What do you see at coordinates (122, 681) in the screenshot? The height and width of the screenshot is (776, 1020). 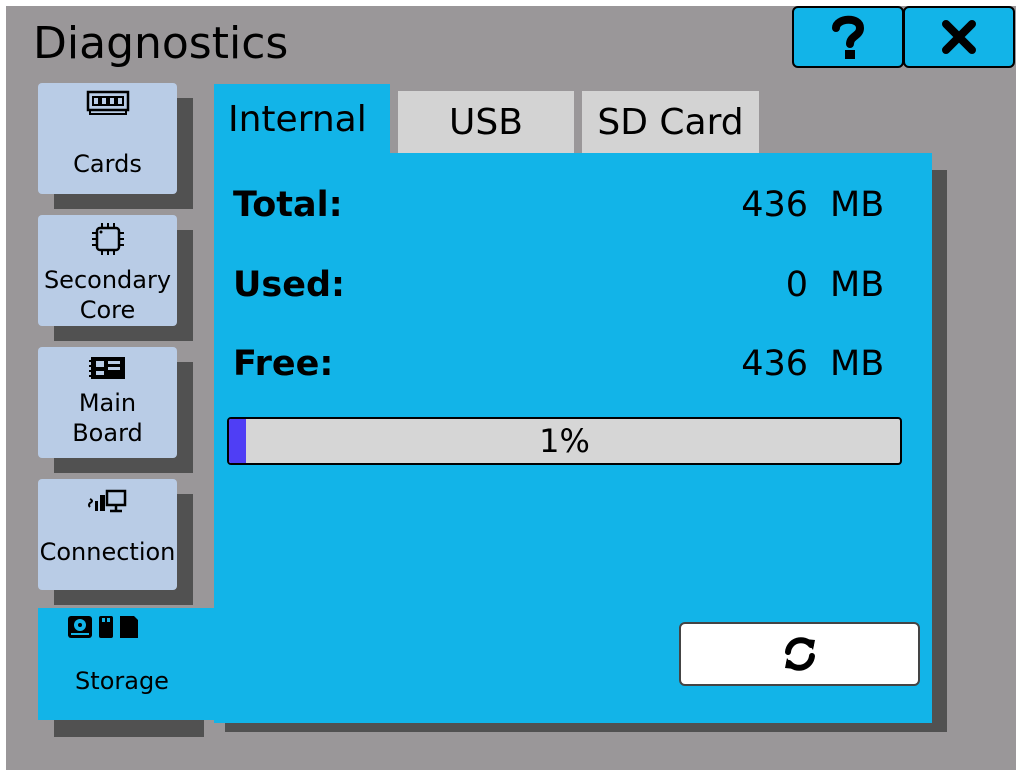 I see `sidebar-item-label: Storage` at bounding box center [122, 681].